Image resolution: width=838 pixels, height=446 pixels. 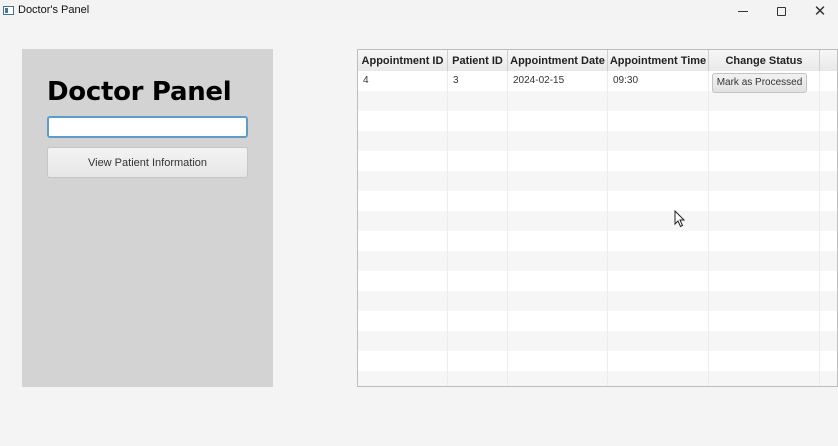 I want to click on column-header-change-status: Change Status, so click(x=764, y=60).